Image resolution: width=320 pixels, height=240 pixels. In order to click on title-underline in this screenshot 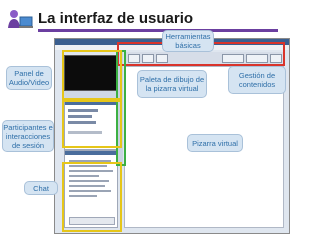, I will do `click(158, 30)`.